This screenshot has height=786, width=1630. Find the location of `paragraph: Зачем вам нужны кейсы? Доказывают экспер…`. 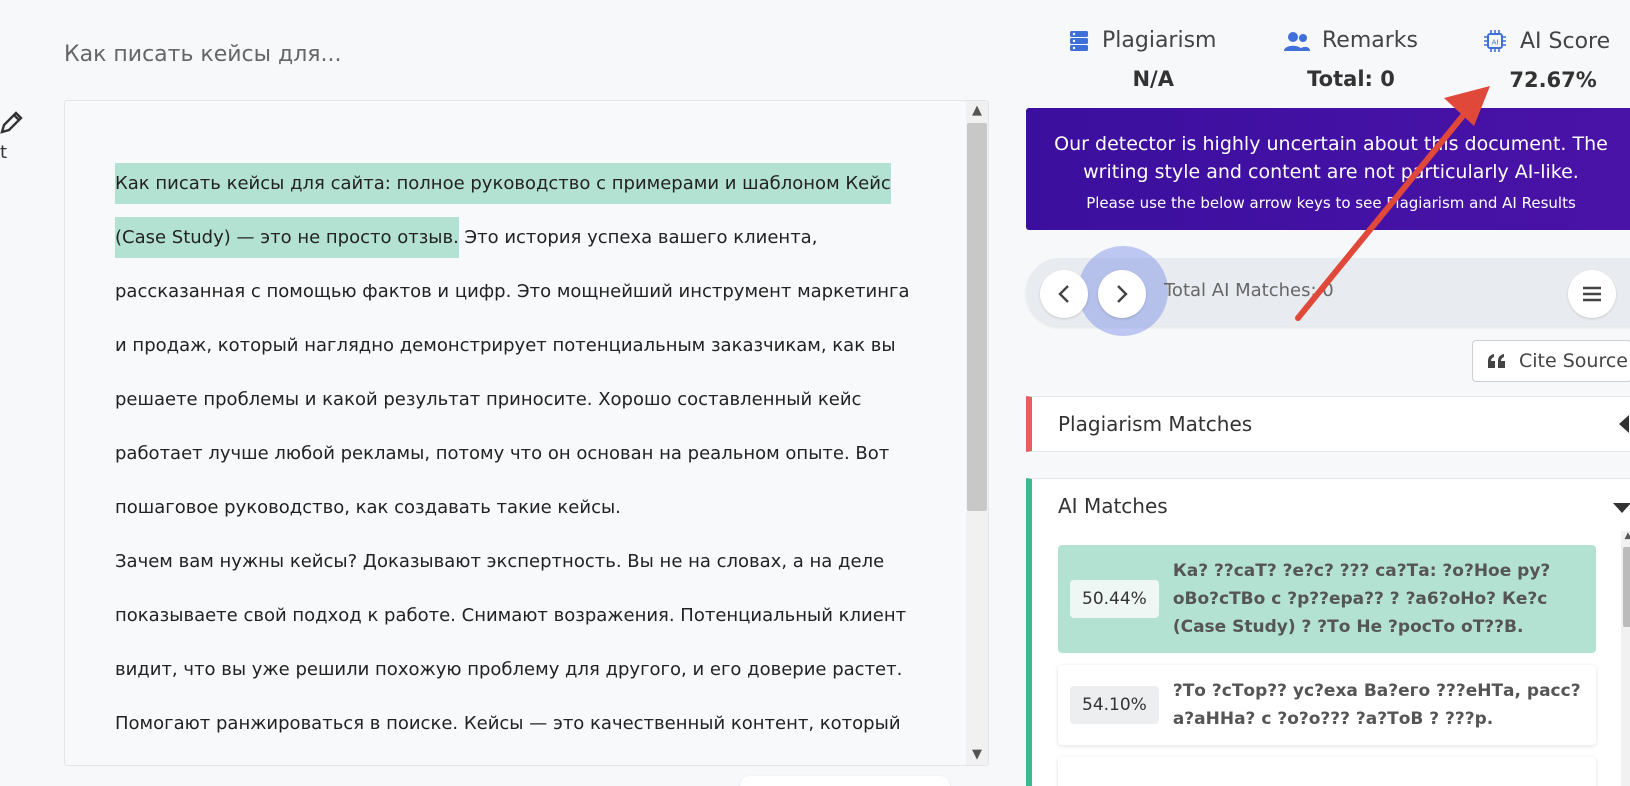

paragraph: Зачем вам нужны кейсы? Доказывают экспер… is located at coordinates (511, 642).